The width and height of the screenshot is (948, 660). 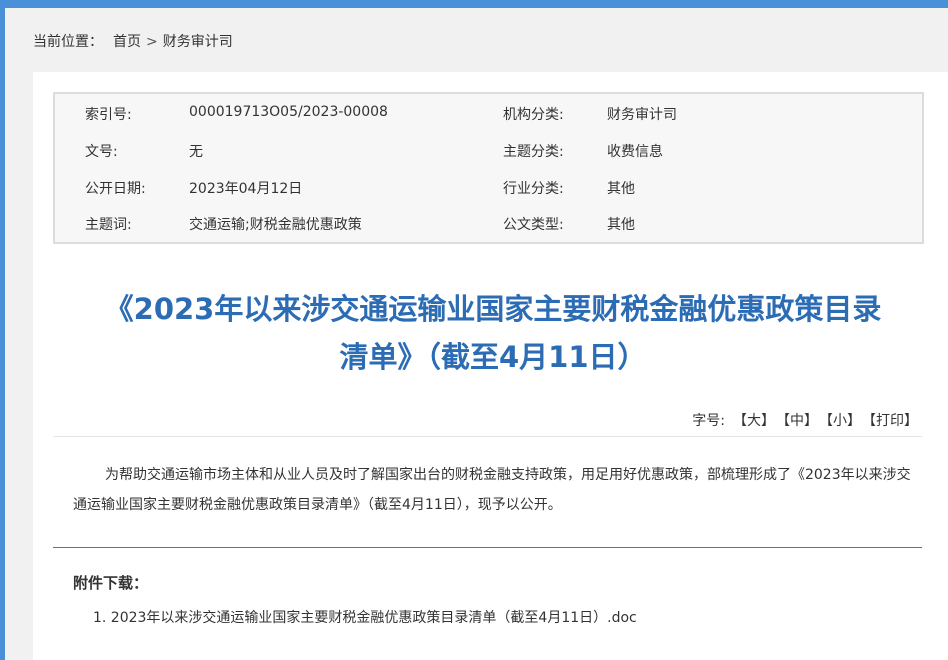 What do you see at coordinates (533, 225) in the screenshot?
I see `meta-key: 公文类型:` at bounding box center [533, 225].